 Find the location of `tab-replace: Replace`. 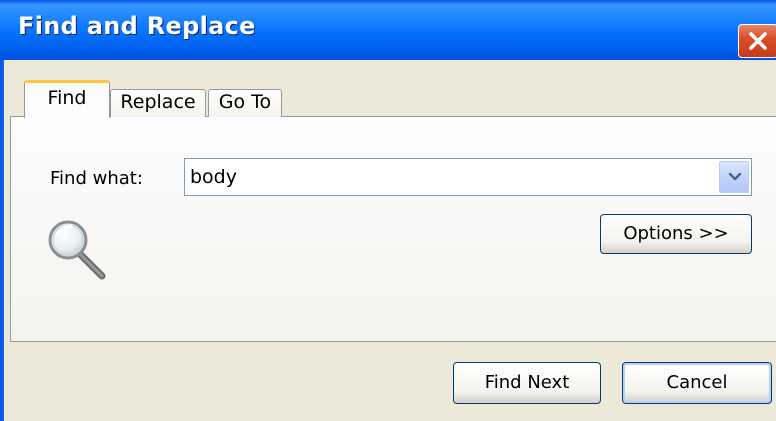

tab-replace: Replace is located at coordinates (158, 103).